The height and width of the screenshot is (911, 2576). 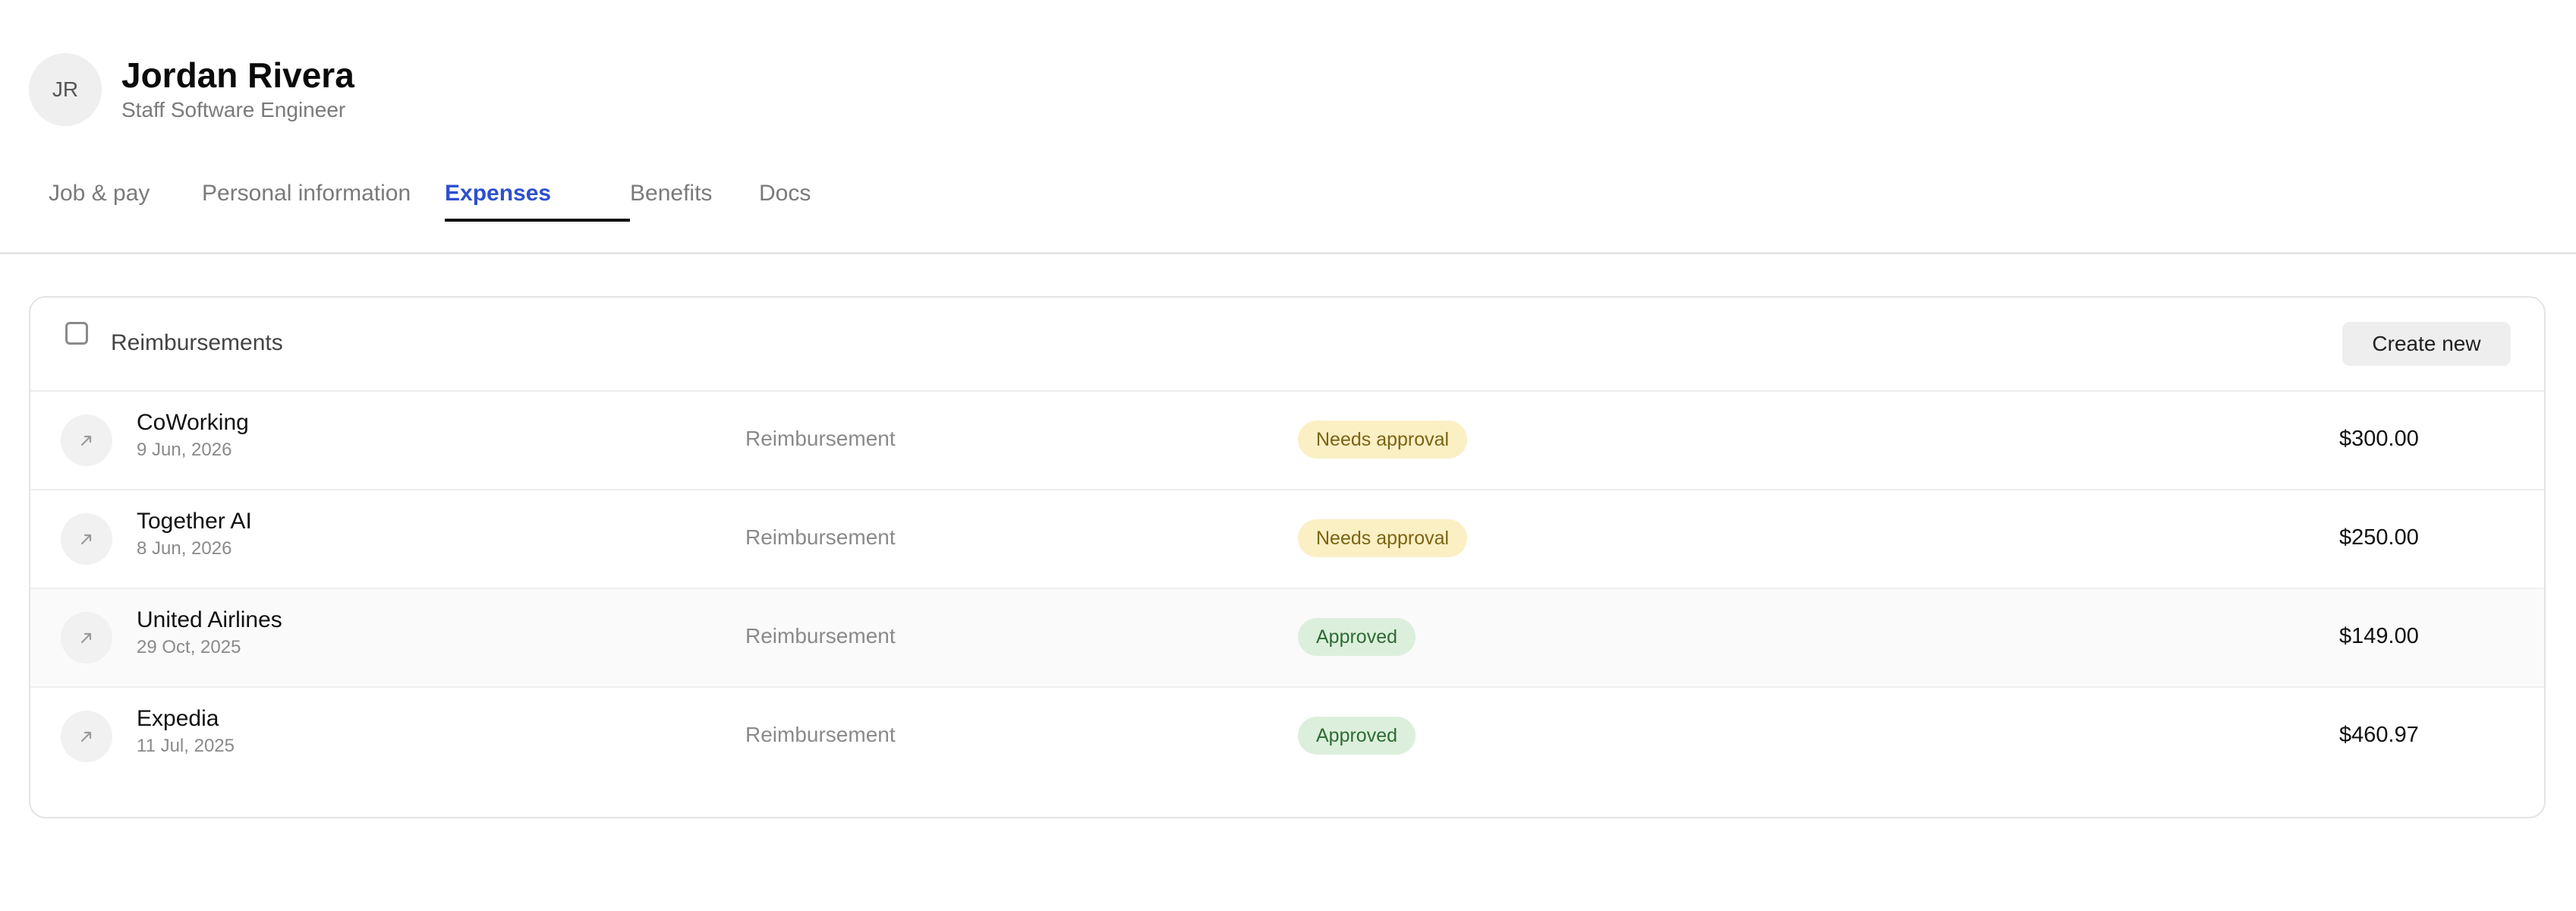 I want to click on tab-benefits: Benefits, so click(x=694, y=194).